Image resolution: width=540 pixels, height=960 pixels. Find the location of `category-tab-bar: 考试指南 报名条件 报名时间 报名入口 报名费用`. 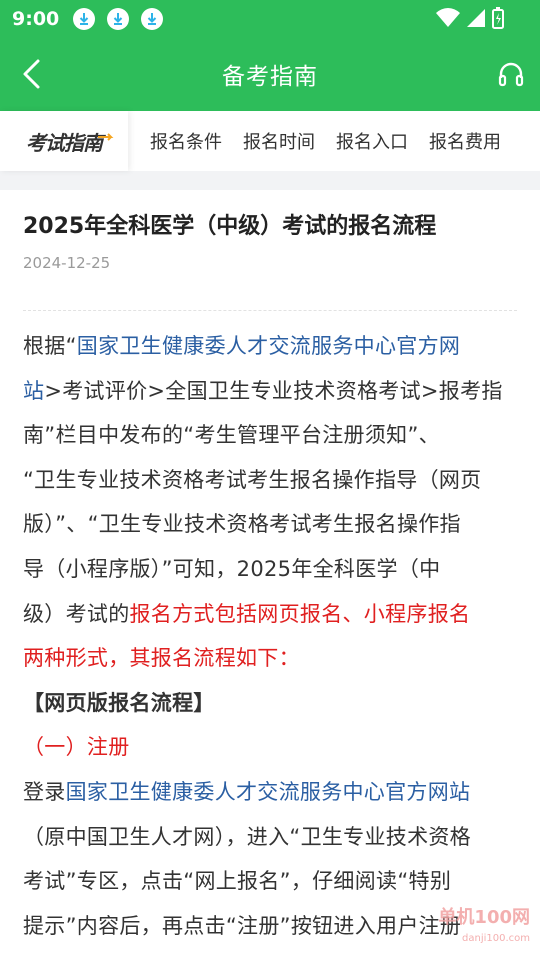

category-tab-bar: 考试指南 报名条件 报名时间 报名入口 报名费用 is located at coordinates (270, 141).